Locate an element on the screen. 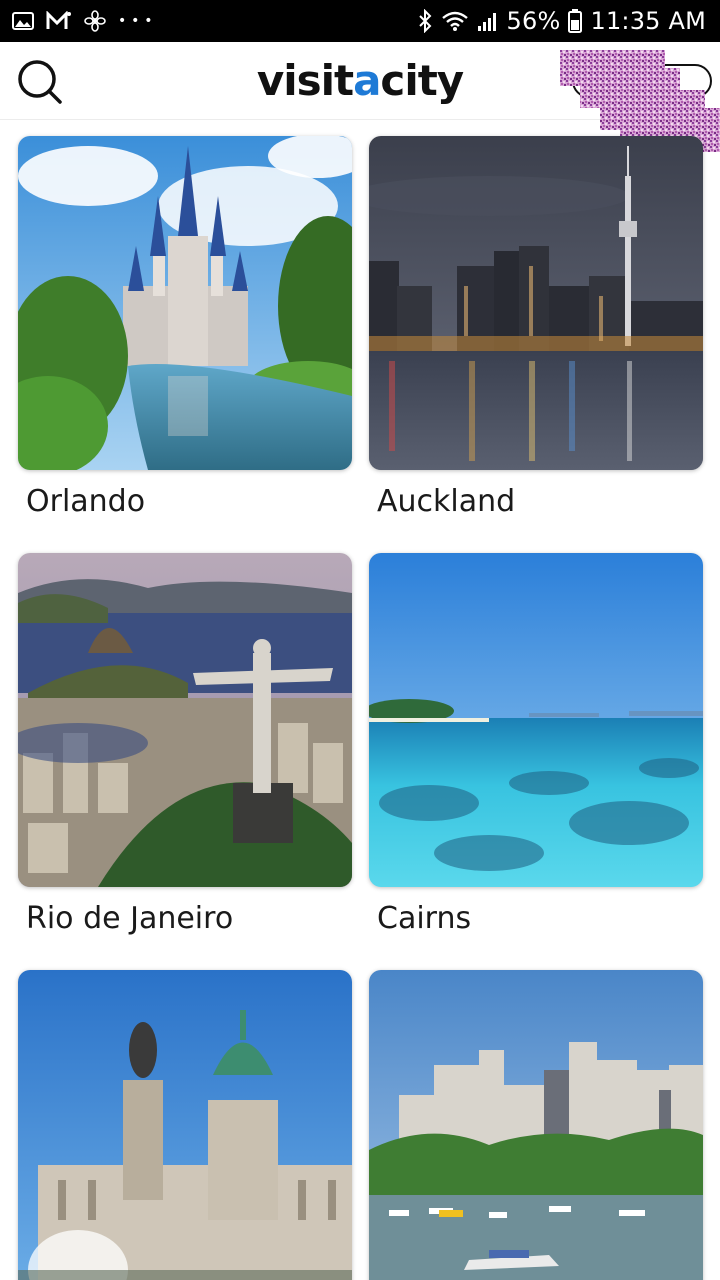  gmail-icon is located at coordinates (59, 21).